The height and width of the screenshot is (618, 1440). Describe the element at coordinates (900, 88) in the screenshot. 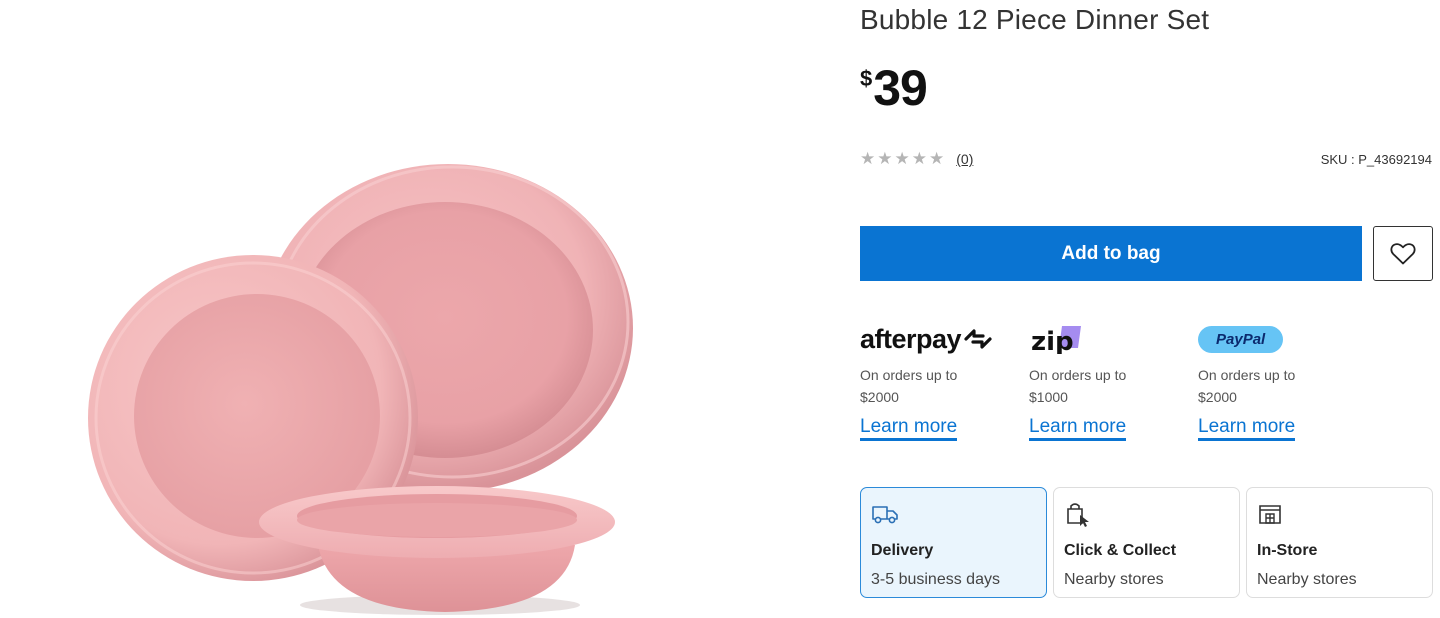

I see `price-amount: 39` at that location.